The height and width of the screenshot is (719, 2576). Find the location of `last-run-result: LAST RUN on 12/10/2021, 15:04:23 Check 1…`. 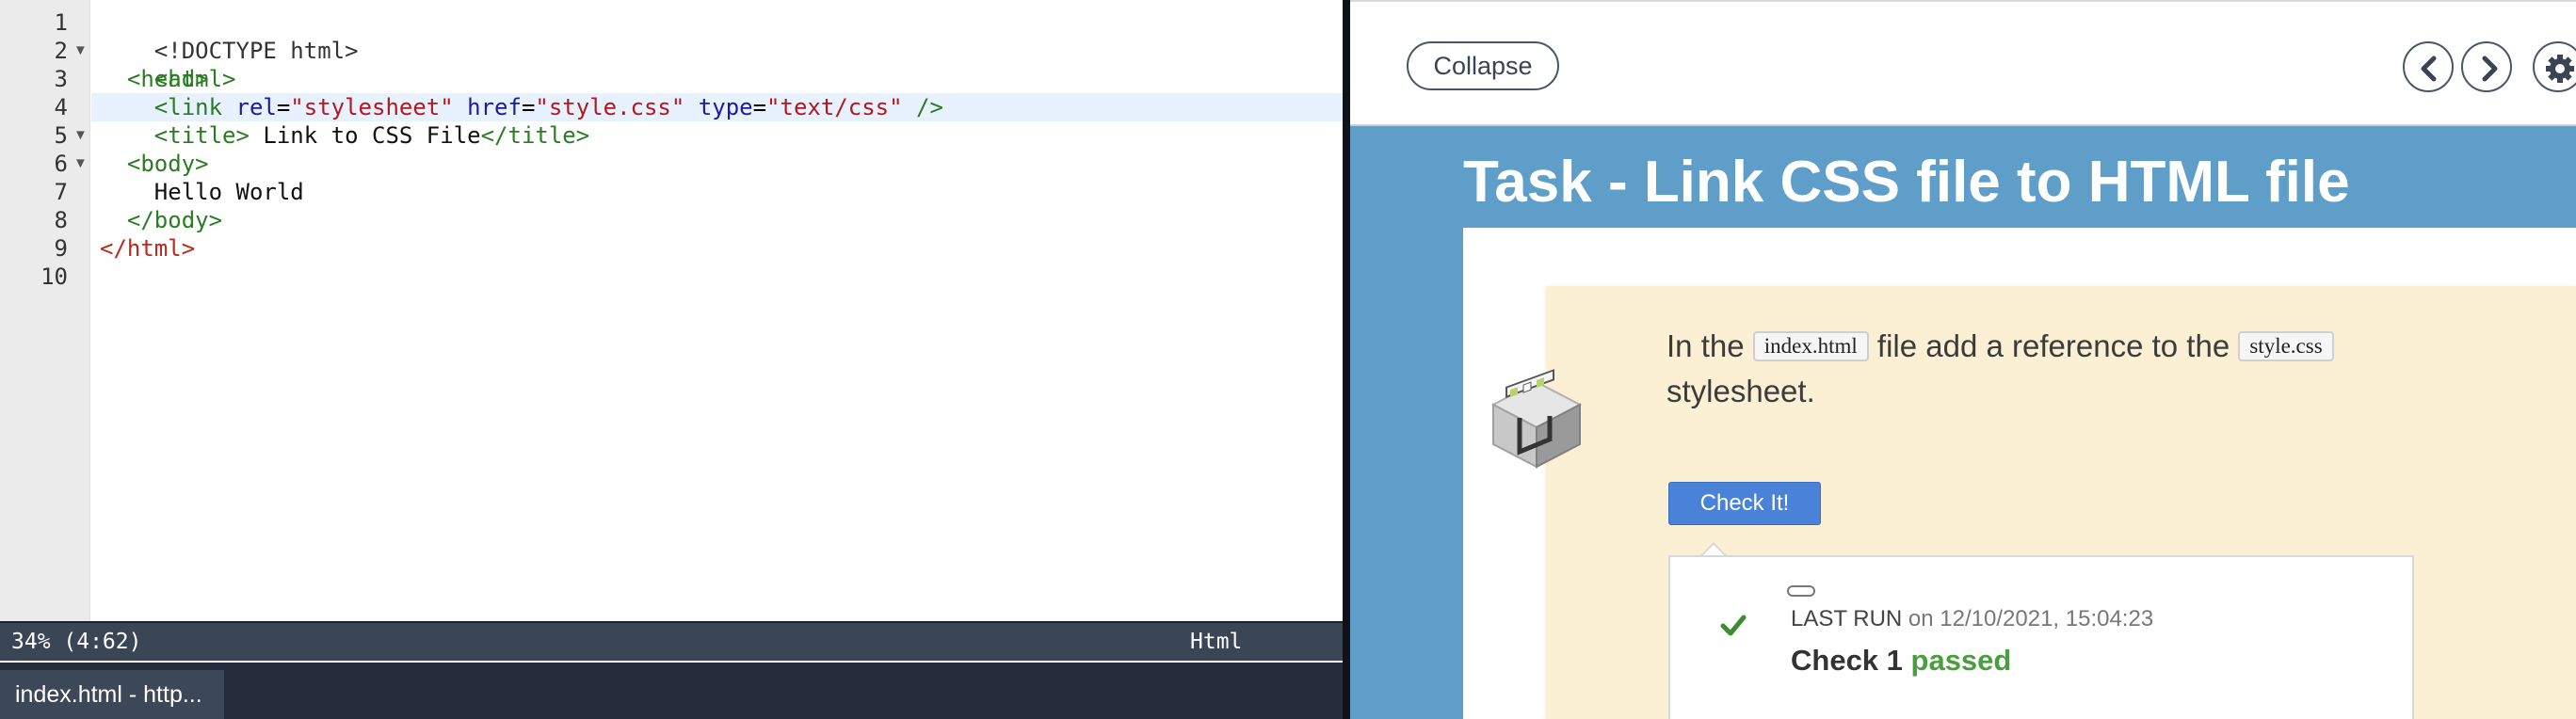

last-run-result: LAST RUN on 12/10/2021, 15:04:23 Check 1… is located at coordinates (2041, 637).